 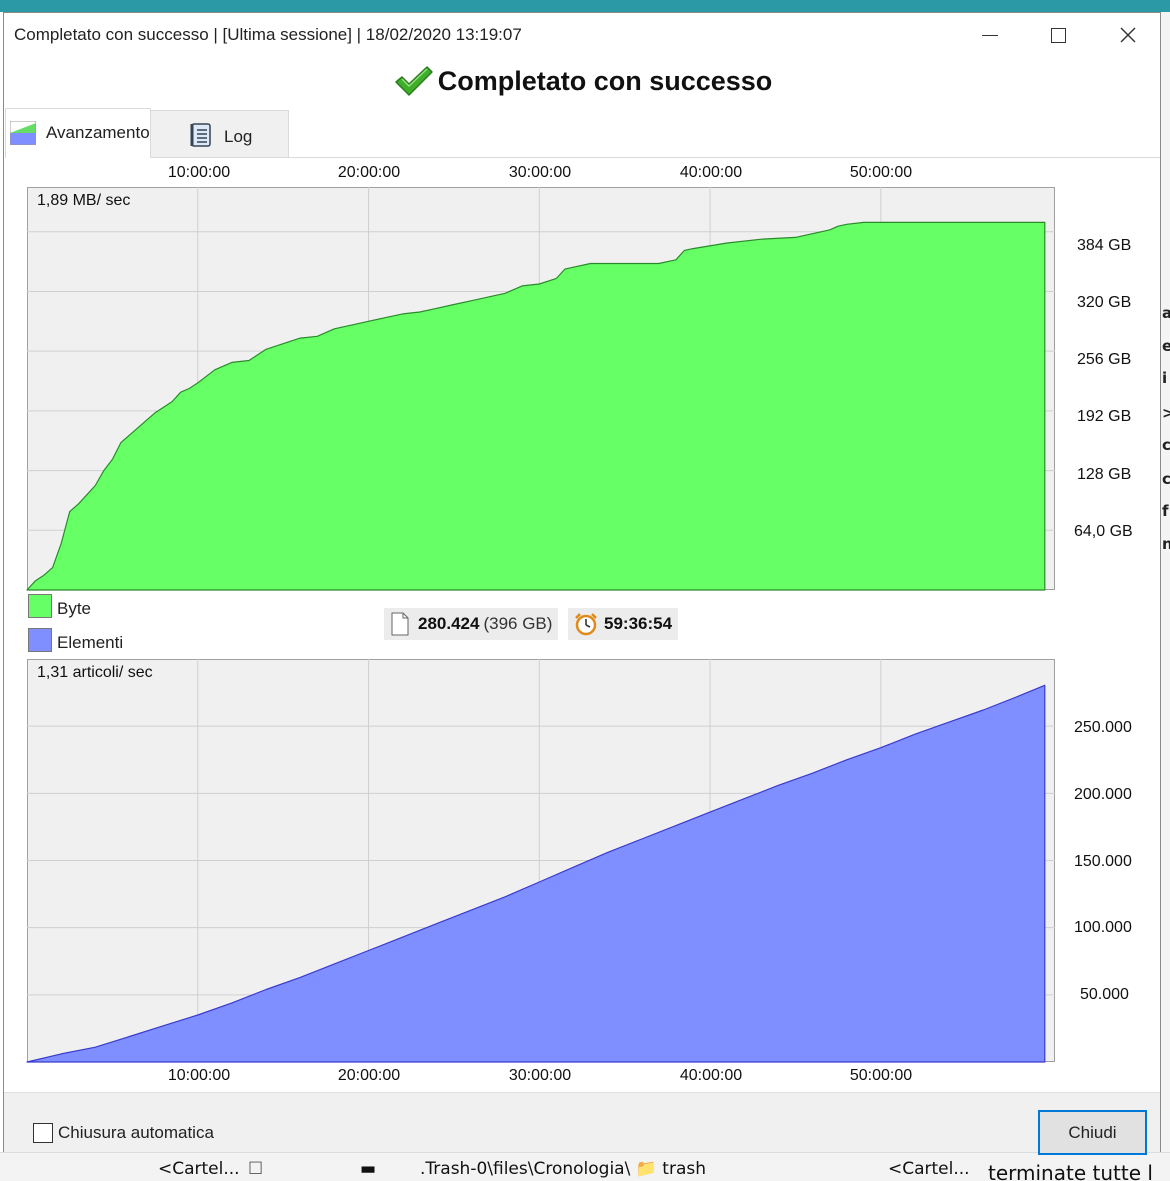 I want to click on minimize-button, so click(x=990, y=35).